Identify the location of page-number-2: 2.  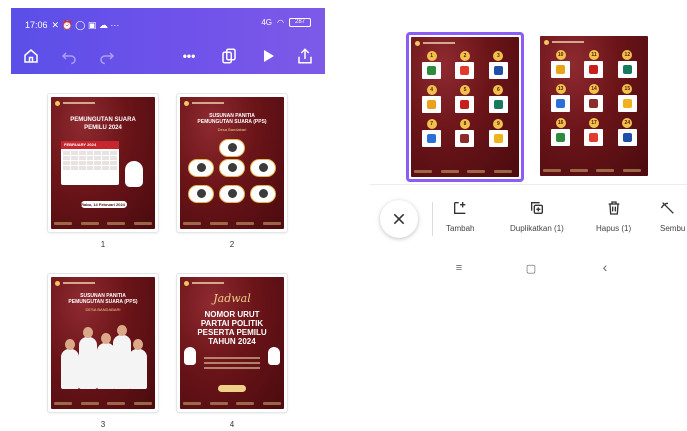
(232, 244).